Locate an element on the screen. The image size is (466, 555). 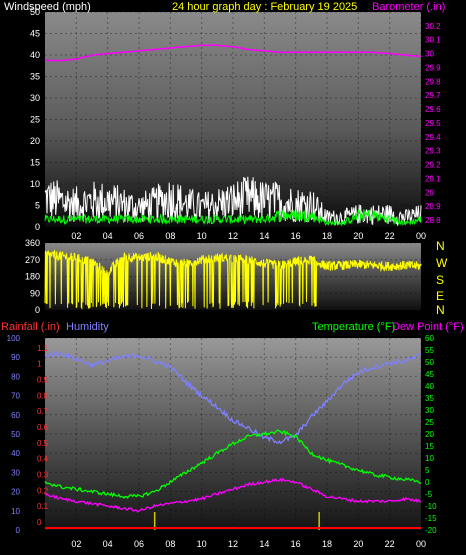
temp-tick-label: 5 is located at coordinates (427, 470).